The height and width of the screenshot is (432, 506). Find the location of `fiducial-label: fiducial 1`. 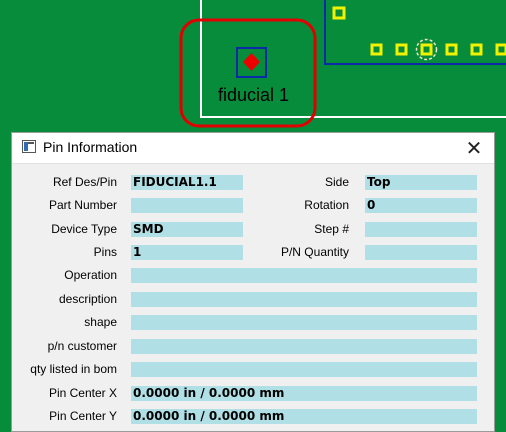

fiducial-label: fiducial 1 is located at coordinates (253, 95).